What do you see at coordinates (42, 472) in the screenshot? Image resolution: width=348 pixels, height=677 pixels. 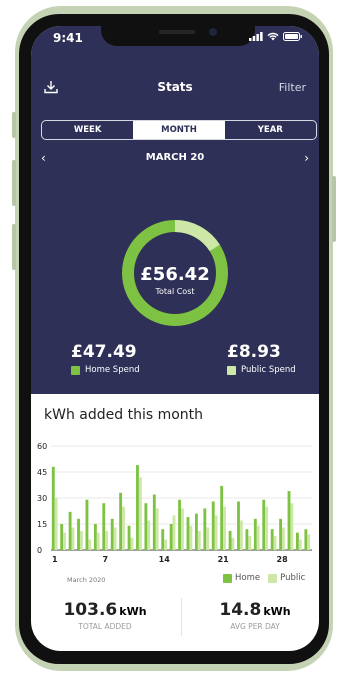 I see `y-tick-label: 45` at bounding box center [42, 472].